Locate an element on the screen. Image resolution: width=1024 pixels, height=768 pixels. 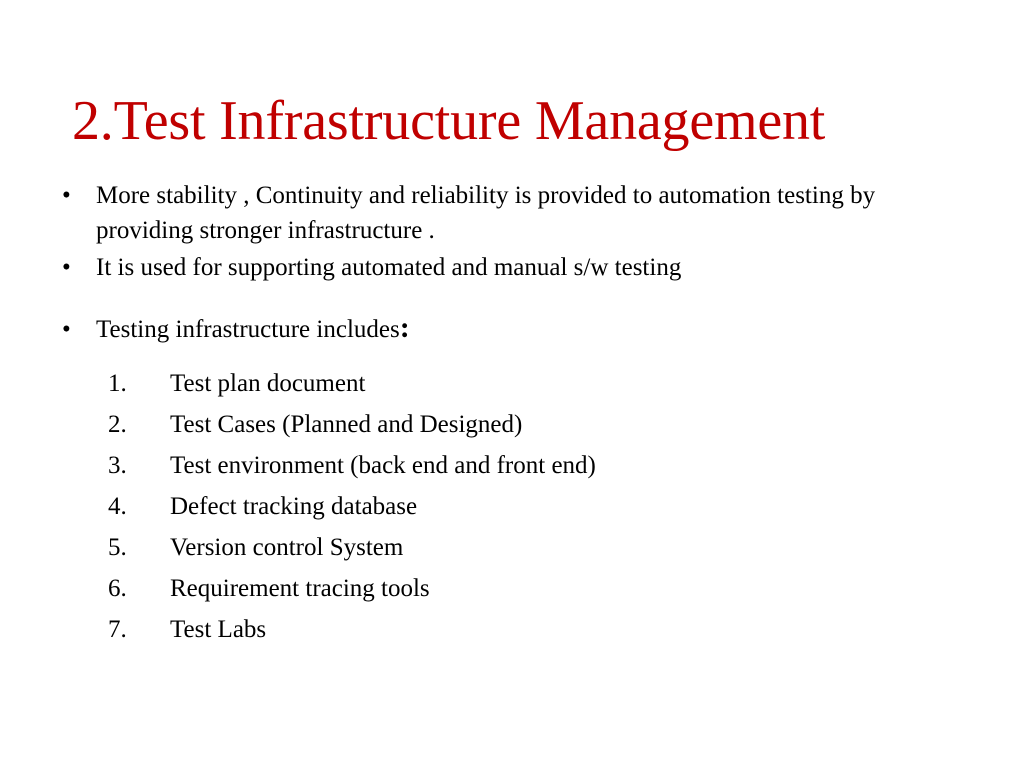
list-item-number: 3. is located at coordinates (117, 465).